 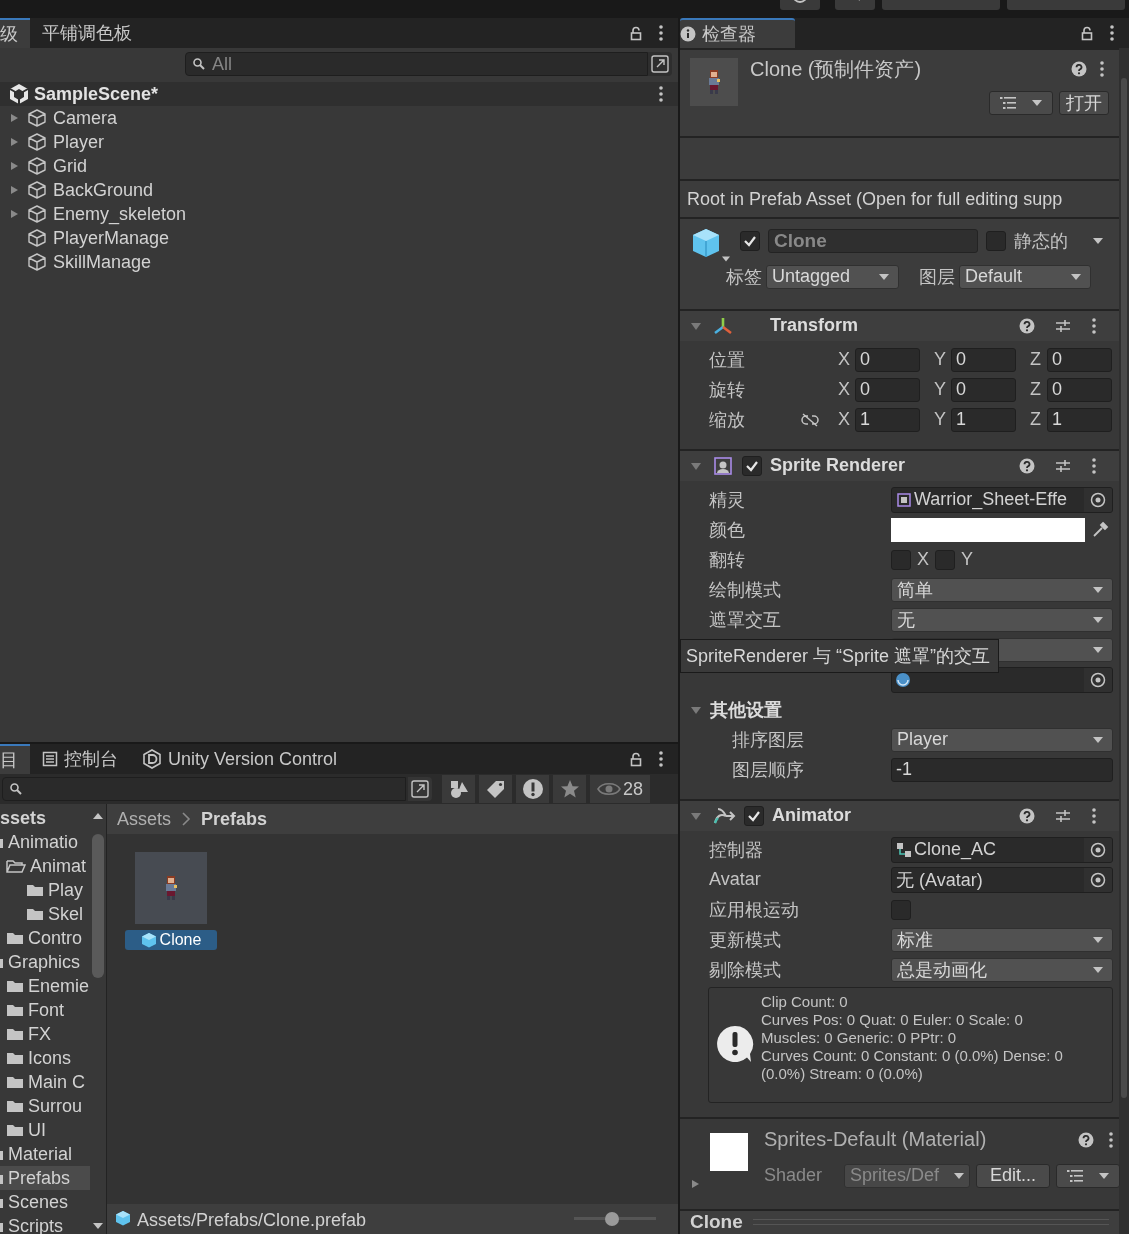 I want to click on field-label: 遮罩交互, so click(x=745, y=620).